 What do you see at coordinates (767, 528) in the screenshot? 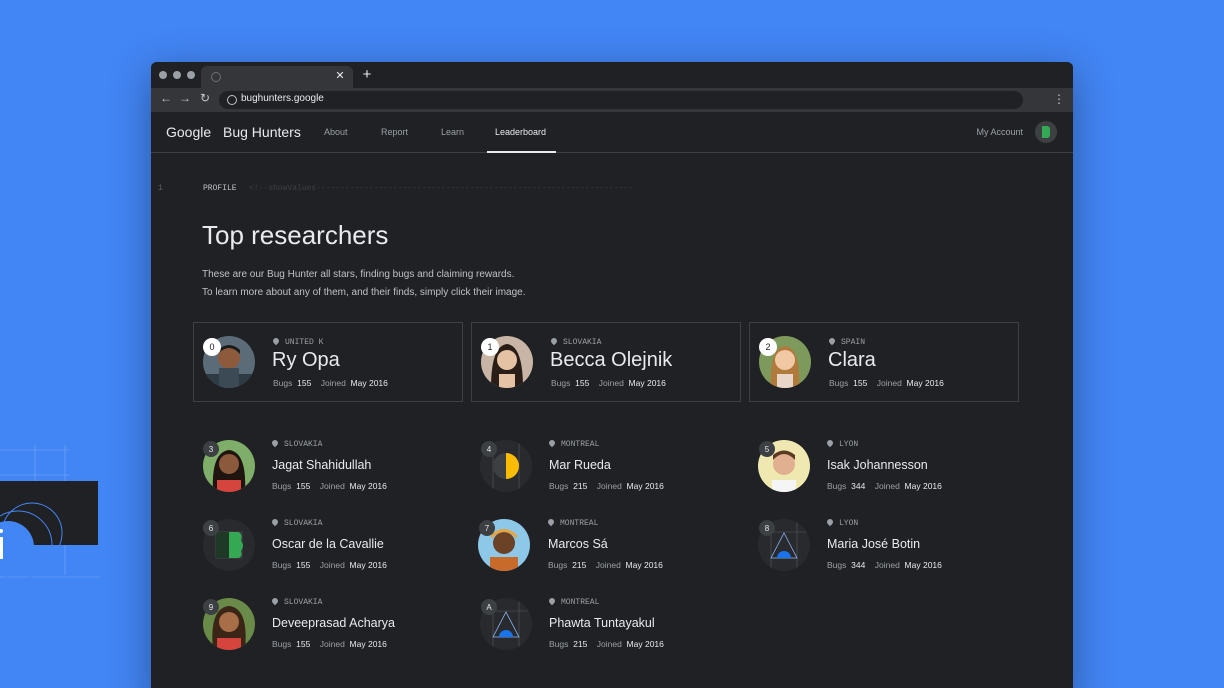
I see `rank-badge: 8` at bounding box center [767, 528].